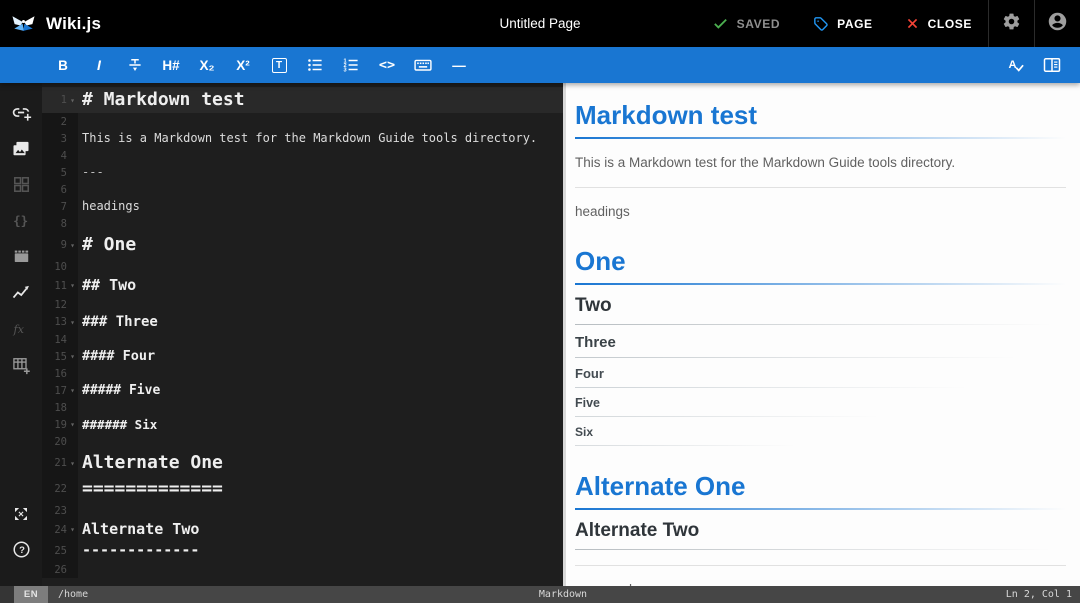 The width and height of the screenshot is (1080, 603). What do you see at coordinates (302, 223) in the screenshot?
I see `editor-line: 8` at bounding box center [302, 223].